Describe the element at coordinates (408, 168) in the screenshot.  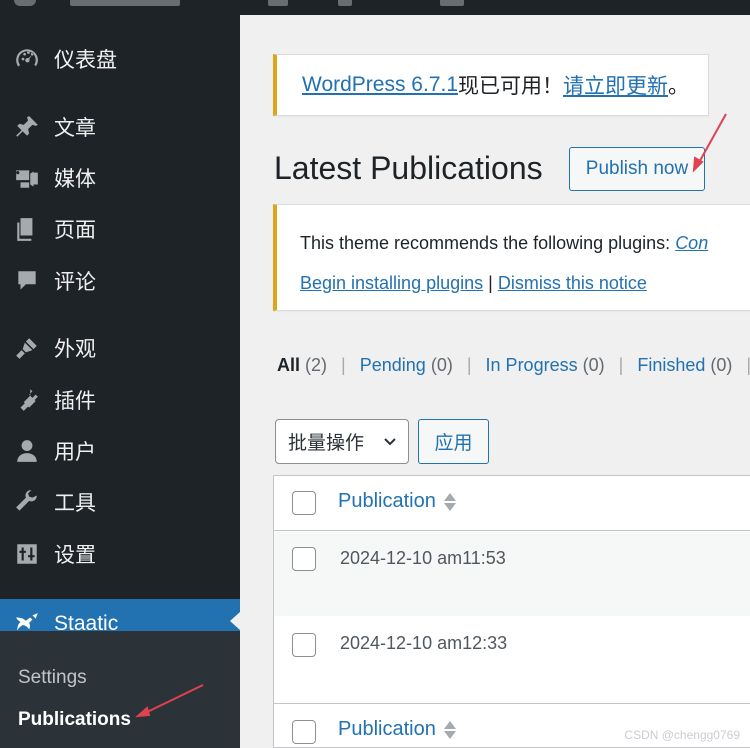
I see `page-title: Latest Publications` at that location.